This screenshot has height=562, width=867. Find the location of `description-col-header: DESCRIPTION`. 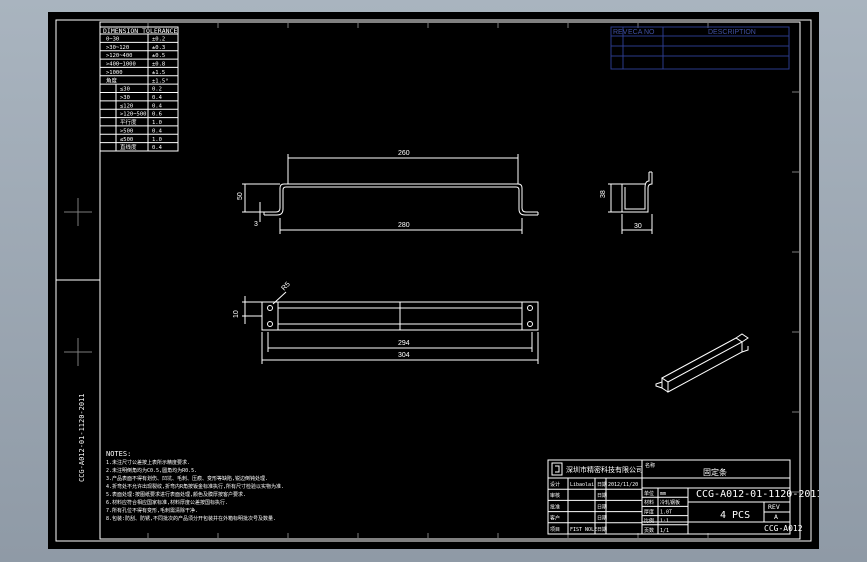

description-col-header: DESCRIPTION is located at coordinates (732, 32).